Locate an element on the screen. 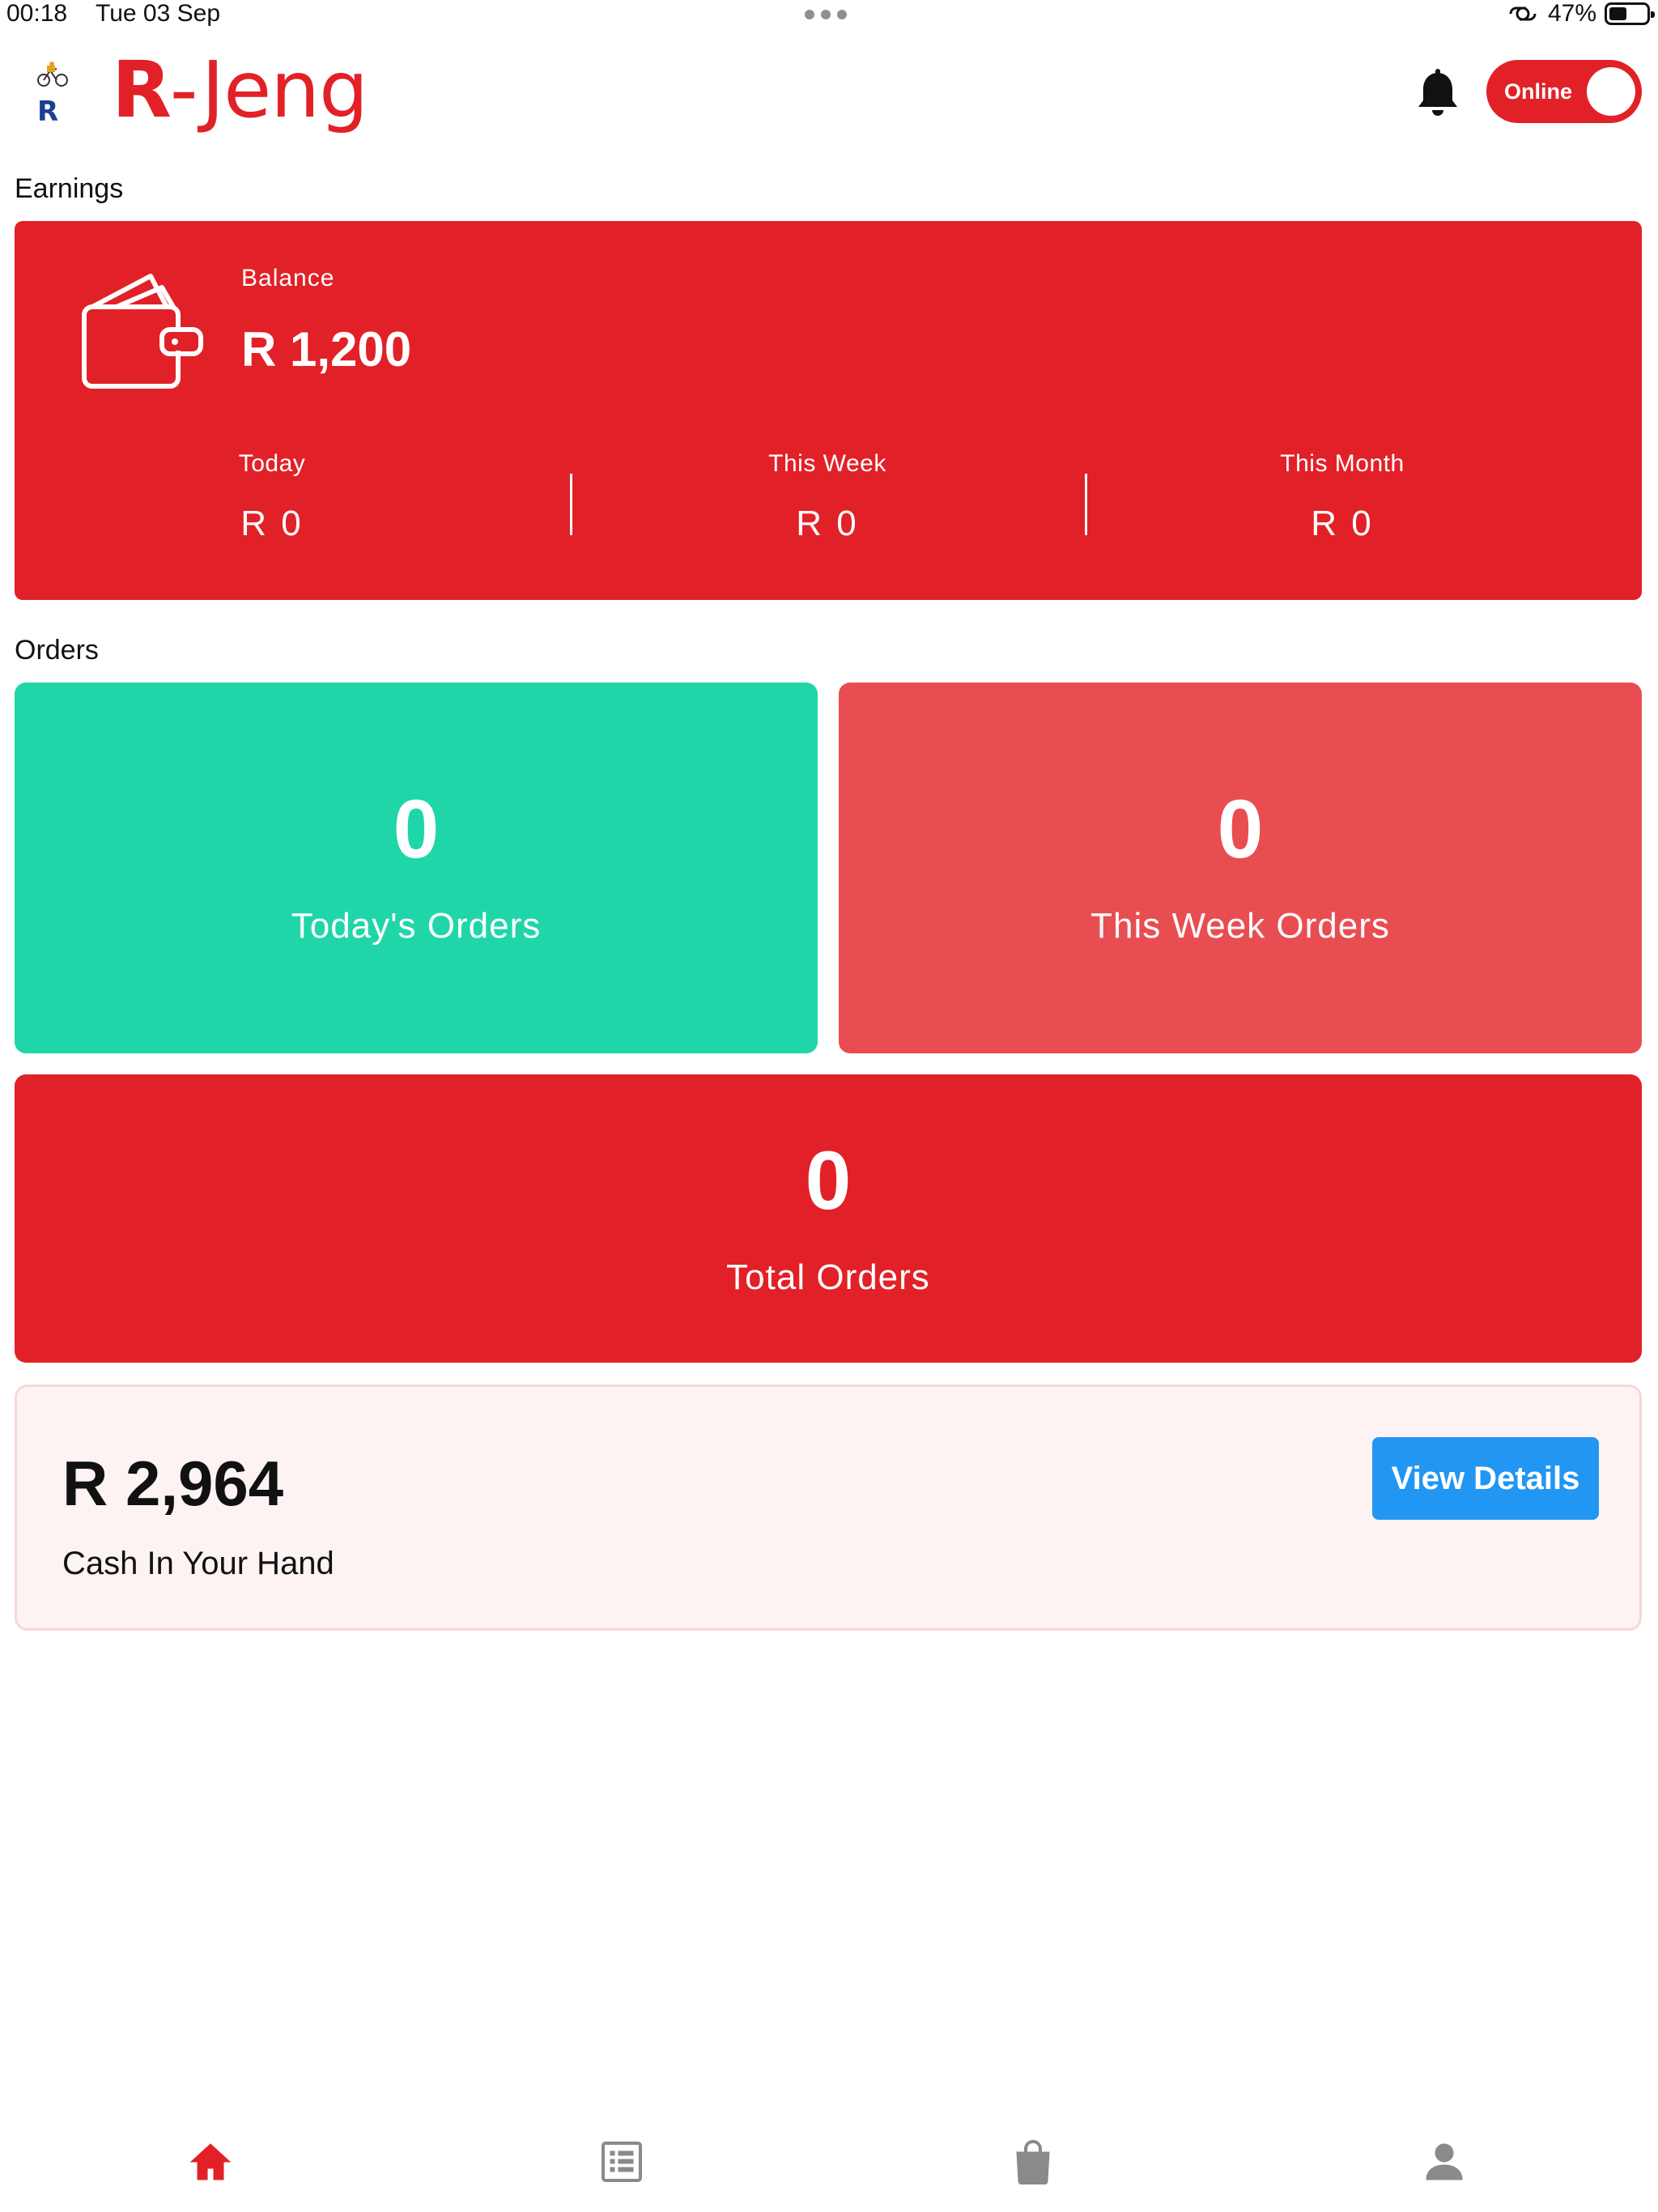  online-status-label: Online is located at coordinates (1538, 92).